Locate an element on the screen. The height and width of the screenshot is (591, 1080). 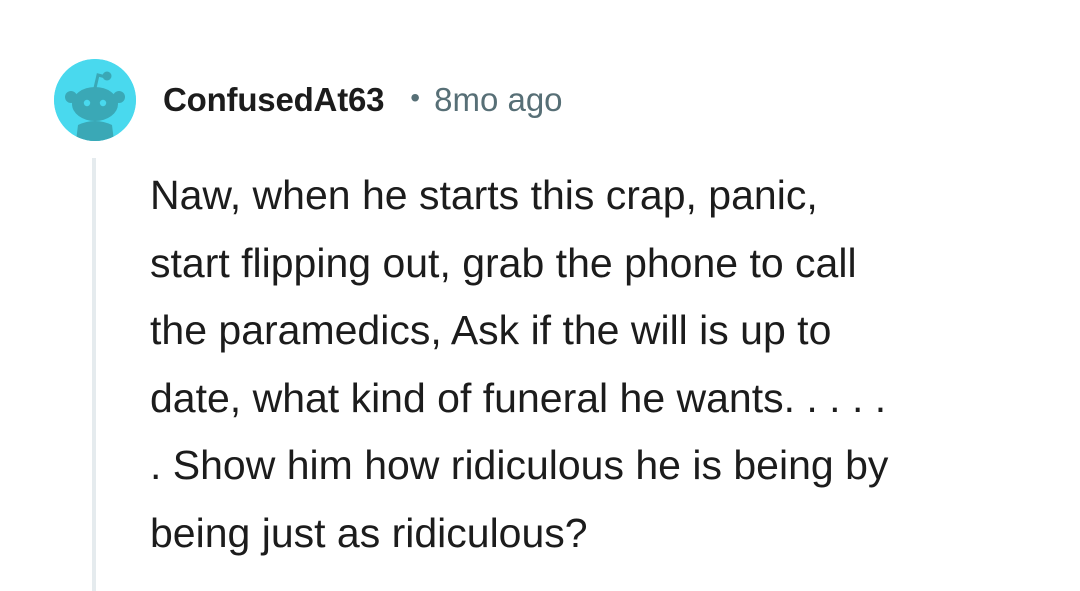
comment-header: ConfusedAt63 • 8mo ago is located at coordinates (363, 100).